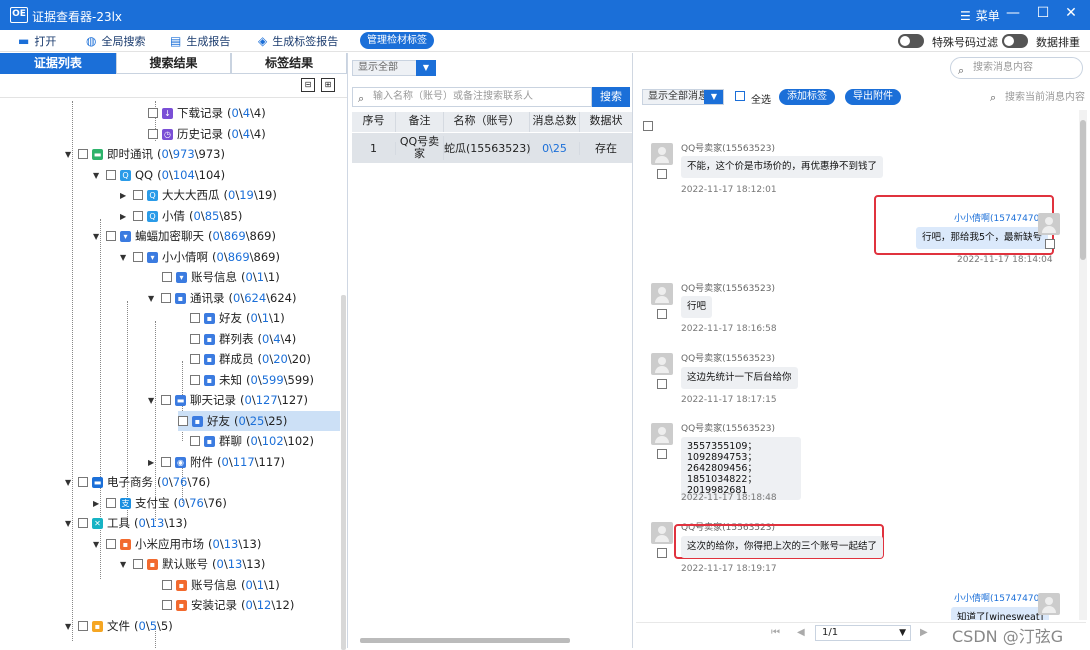 The image size is (1090, 650). I want to click on manage-tags-button: 管理检材标签, so click(397, 40).